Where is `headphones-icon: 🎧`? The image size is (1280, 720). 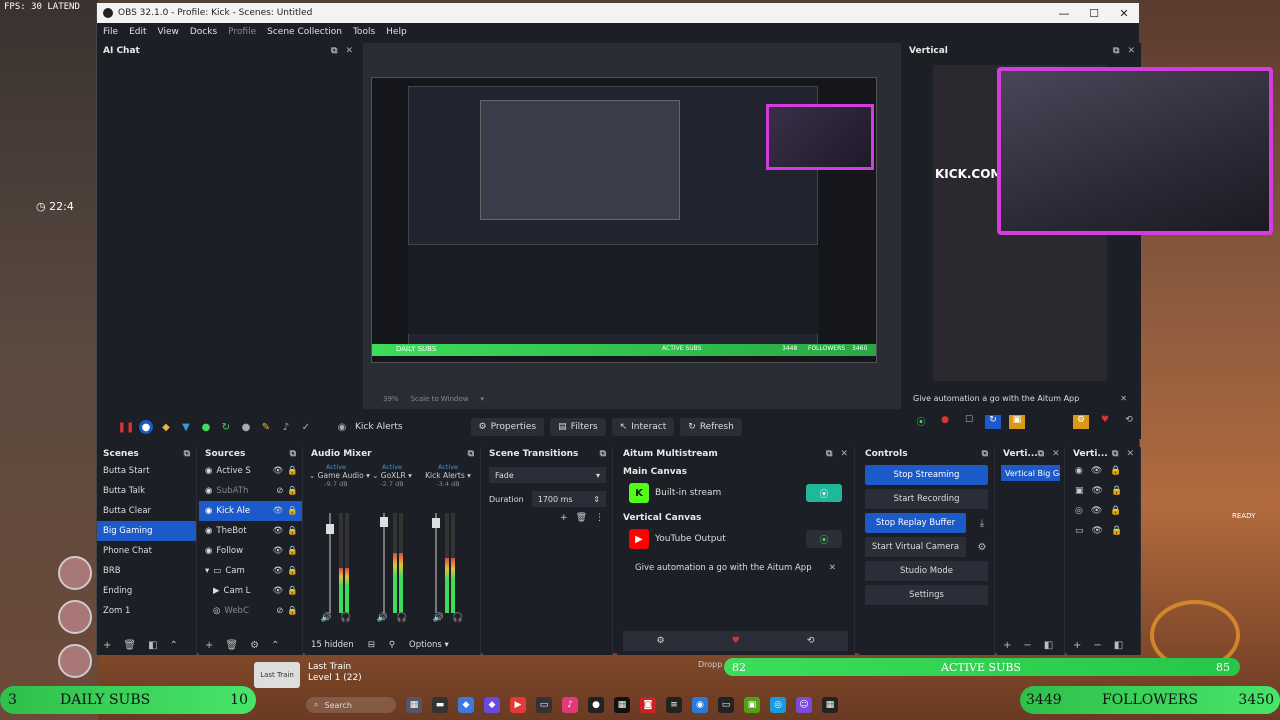
headphones-icon: 🎧 is located at coordinates (401, 618).